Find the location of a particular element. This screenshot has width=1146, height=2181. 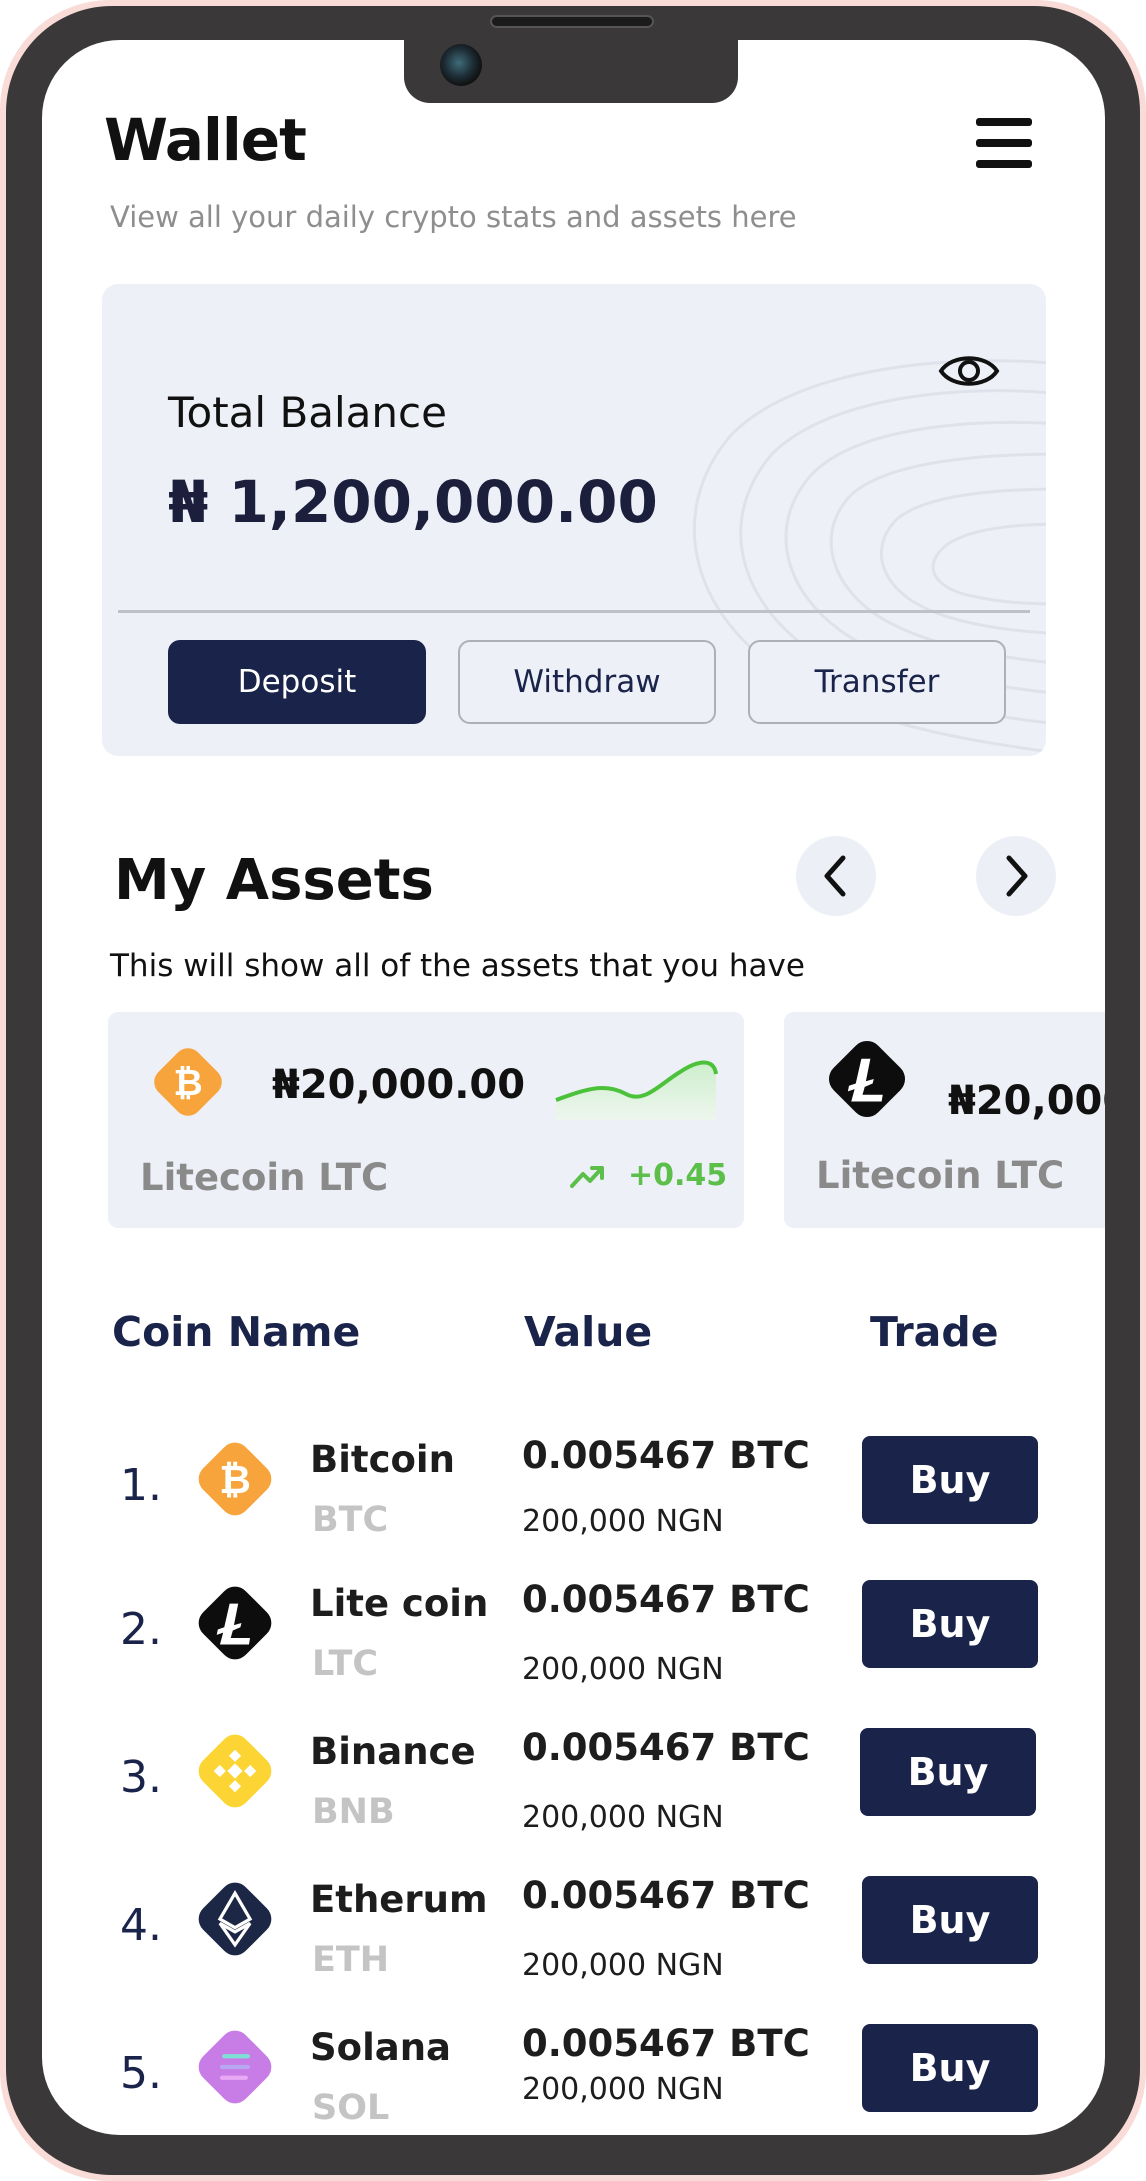

asset-amount: ₦20,000 is located at coordinates (1026, 1101).